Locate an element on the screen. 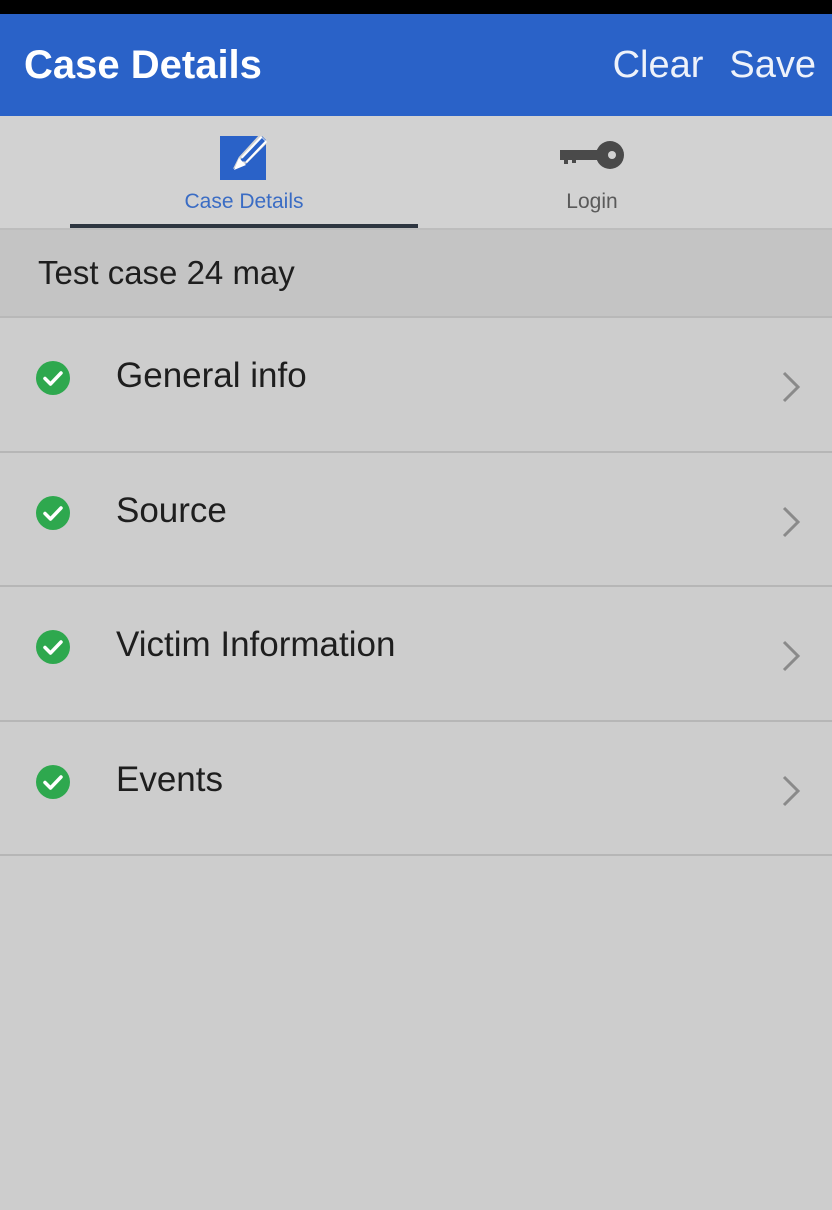 The width and height of the screenshot is (832, 1210). app-bar: Case Details Clear Save is located at coordinates (416, 65).